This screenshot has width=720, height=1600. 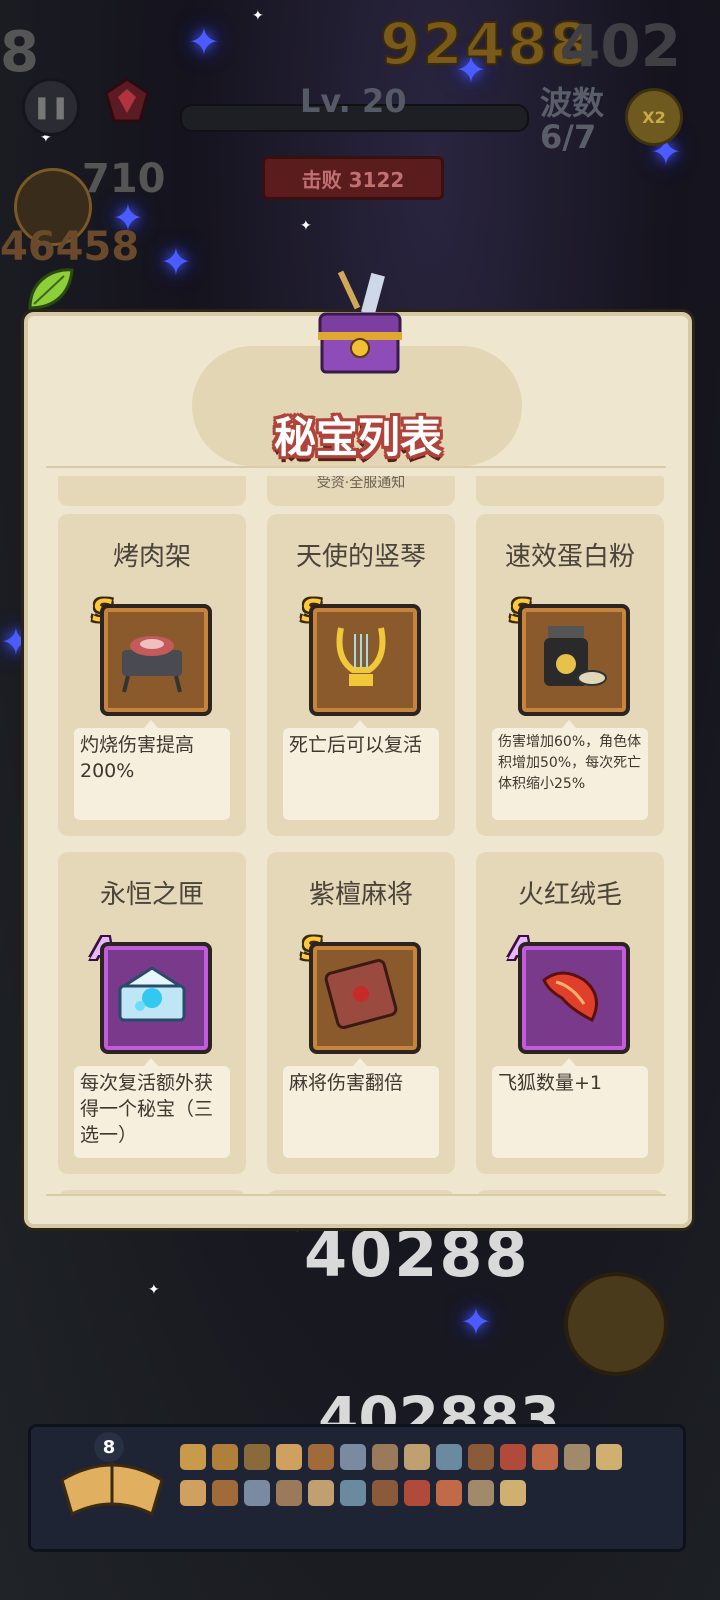 I want to click on bottom-divider, so click(x=356, y=1195).